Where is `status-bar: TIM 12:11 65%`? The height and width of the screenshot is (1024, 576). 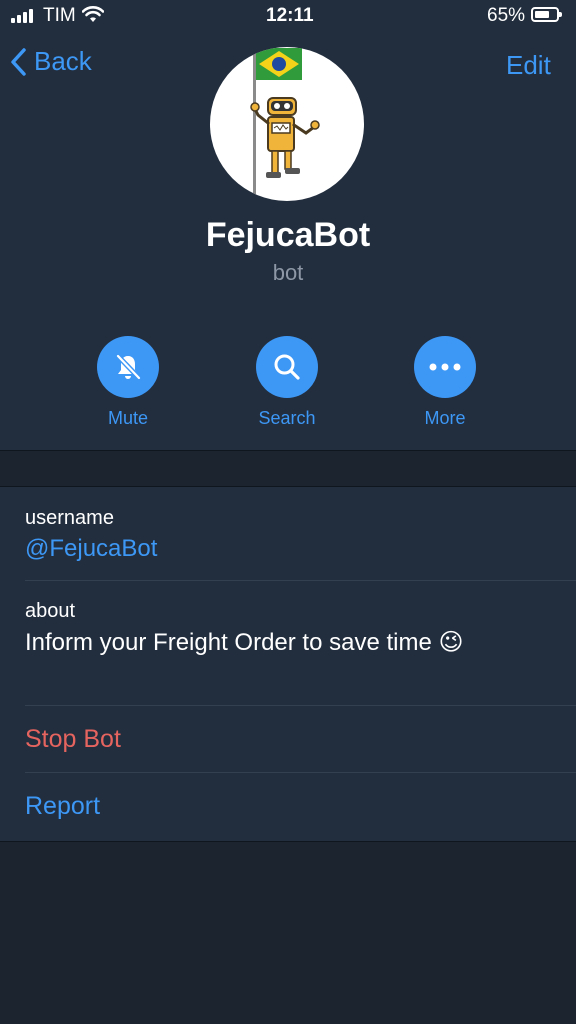 status-bar: TIM 12:11 65% is located at coordinates (288, 17).